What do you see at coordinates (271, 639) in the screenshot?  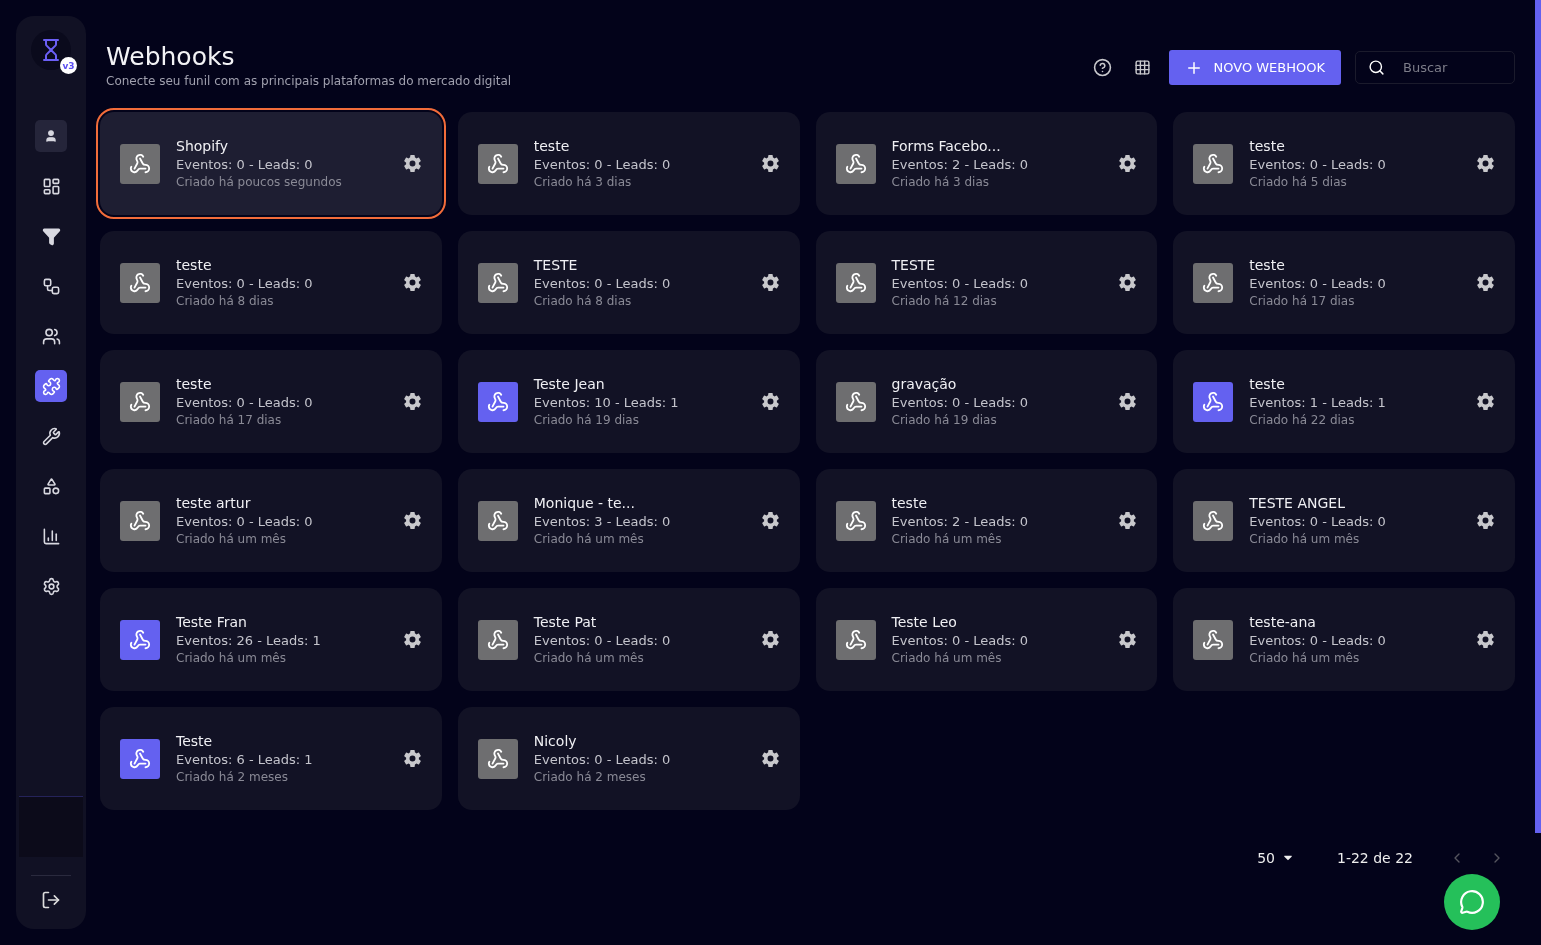 I see `webhook-card: Teste Fran Eventos: 26 - Leads: 1 Criado há um mês` at bounding box center [271, 639].